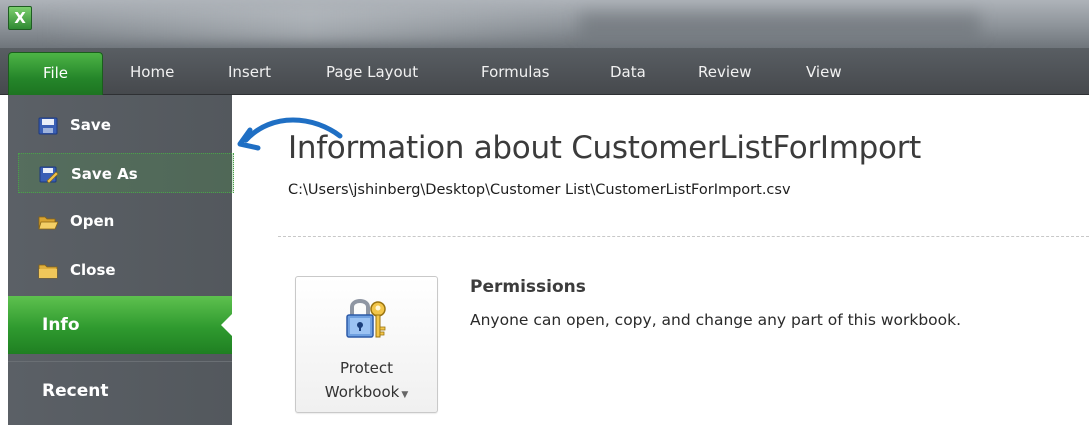  What do you see at coordinates (104, 174) in the screenshot?
I see `save-as-label: Save As` at bounding box center [104, 174].